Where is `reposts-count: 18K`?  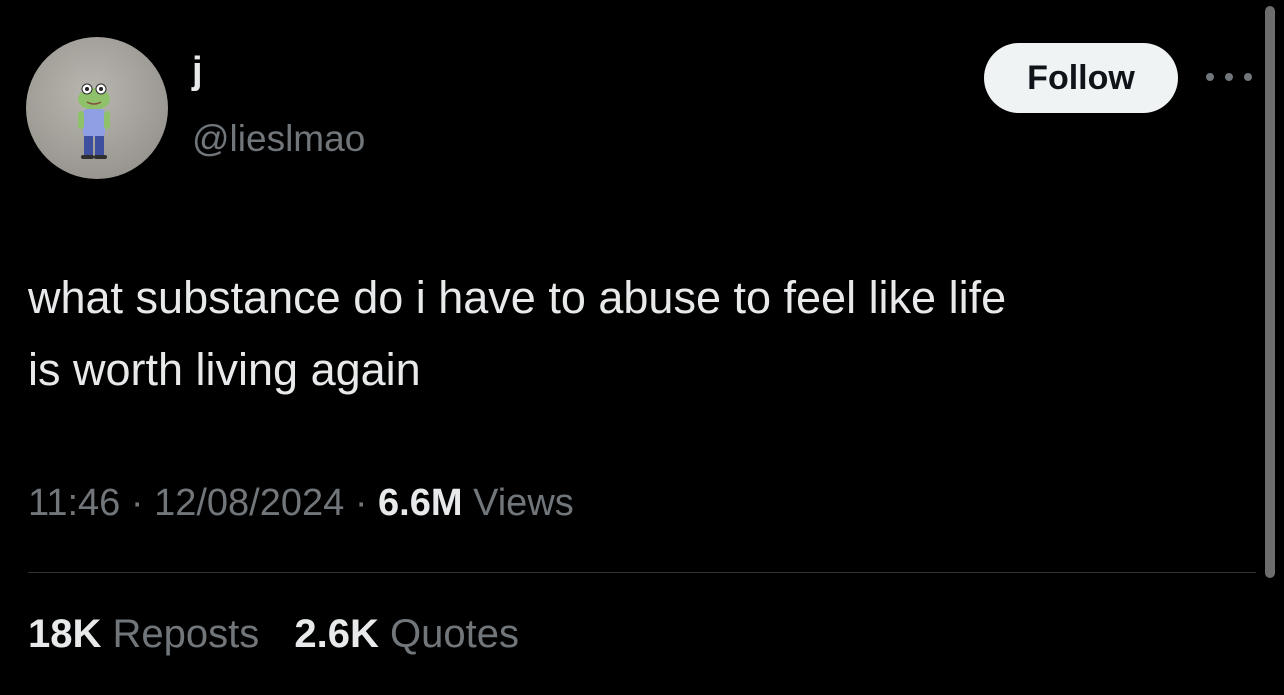 reposts-count: 18K is located at coordinates (65, 634).